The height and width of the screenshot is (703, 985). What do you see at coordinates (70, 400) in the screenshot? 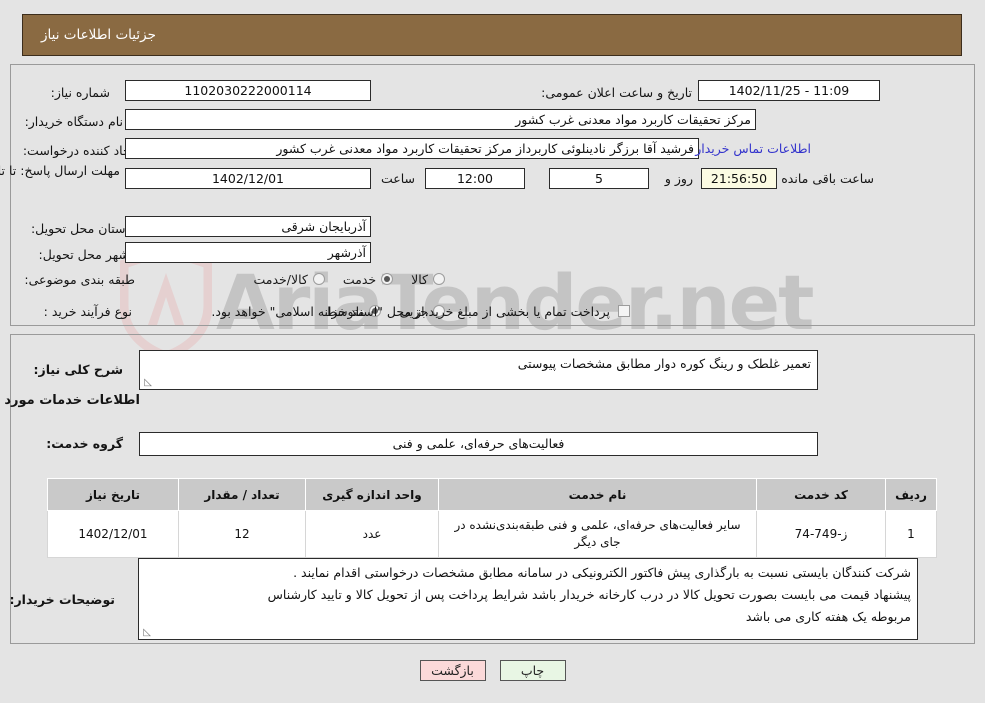
I see `services-section-heading: اطلاعات خدمات مورد نیاز` at bounding box center [70, 400].